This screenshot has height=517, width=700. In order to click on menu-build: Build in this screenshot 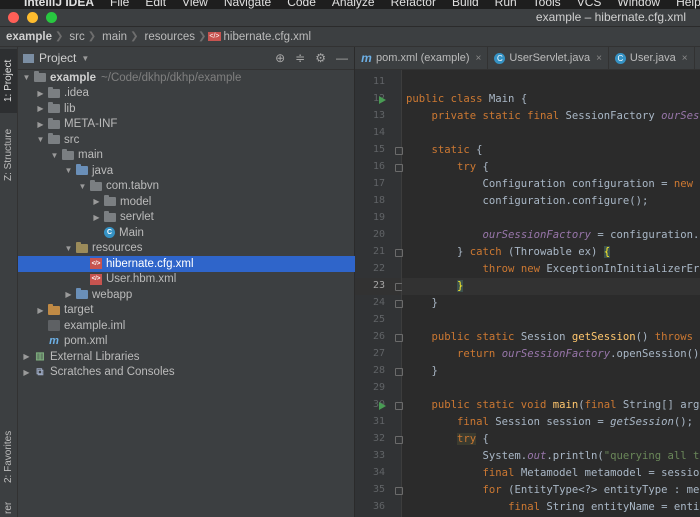, I will do `click(465, 4)`.